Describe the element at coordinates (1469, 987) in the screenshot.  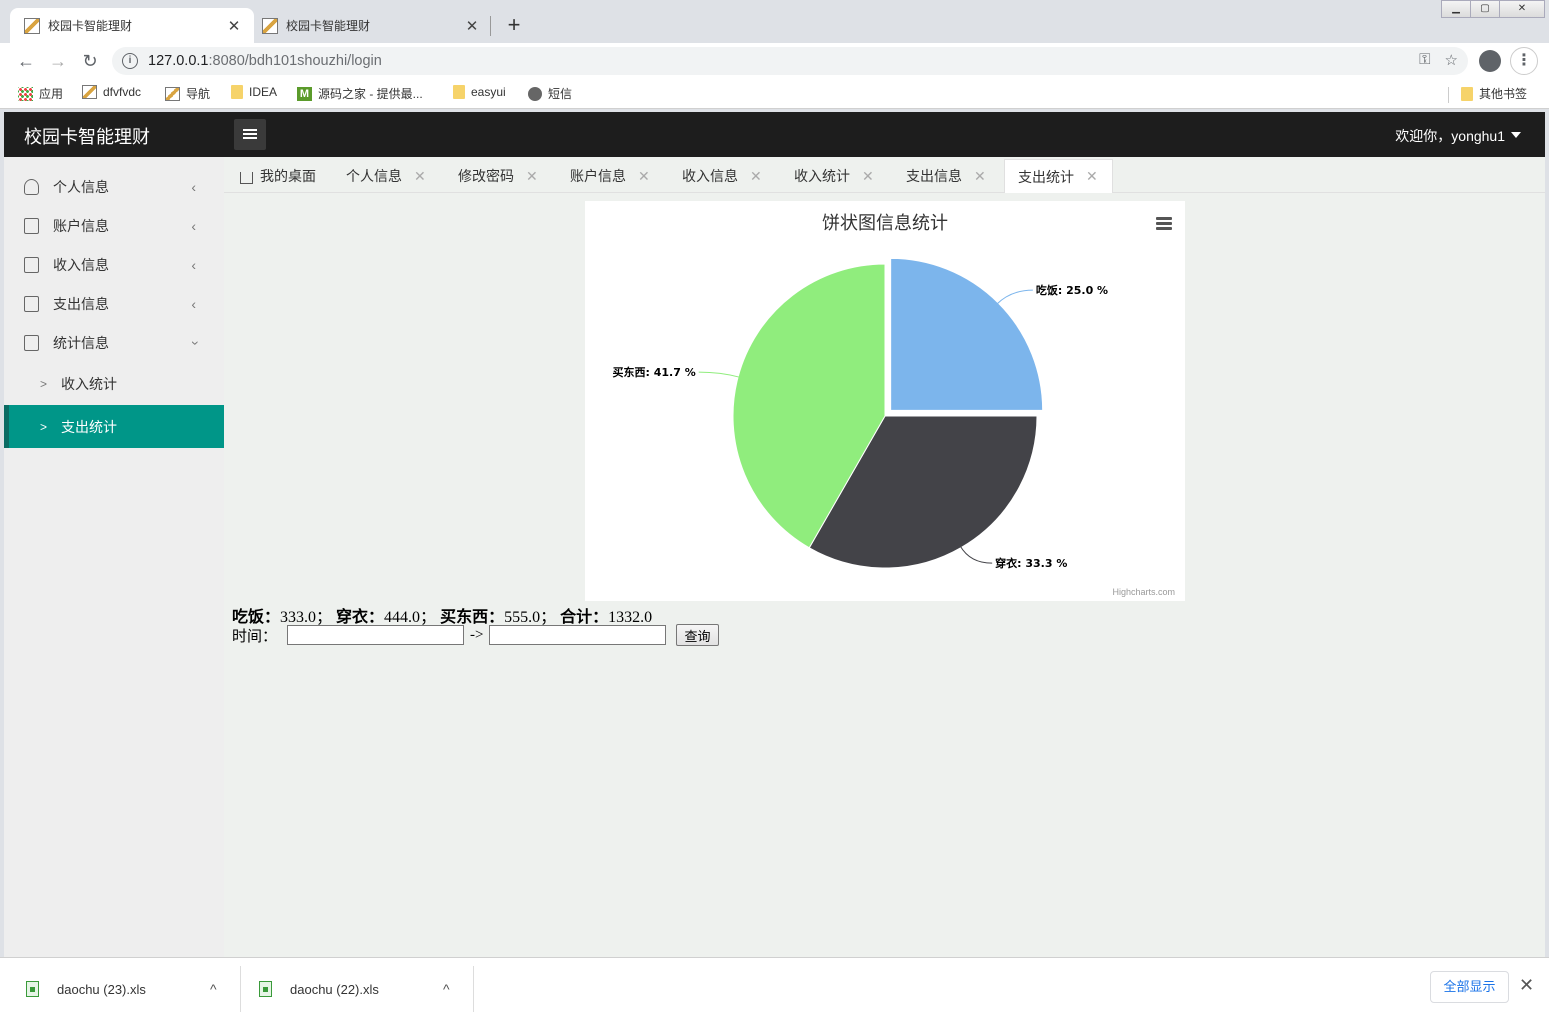
I see `show-all-downloads-button: 全部显示` at that location.